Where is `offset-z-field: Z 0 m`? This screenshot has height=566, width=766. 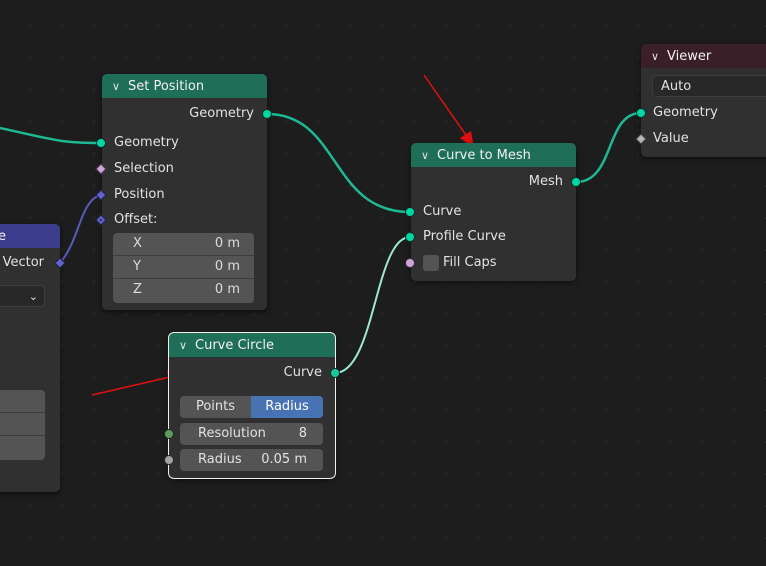 offset-z-field: Z 0 m is located at coordinates (183, 290).